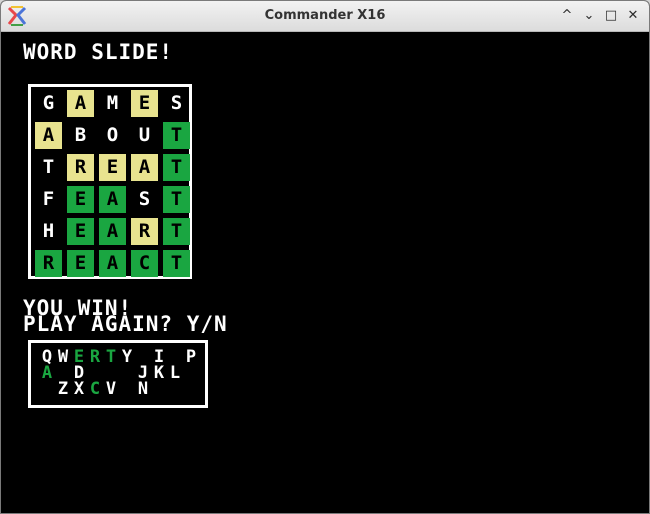 This screenshot has width=650, height=514. What do you see at coordinates (48, 135) in the screenshot?
I see `board-tile-r2-c1: A` at bounding box center [48, 135].